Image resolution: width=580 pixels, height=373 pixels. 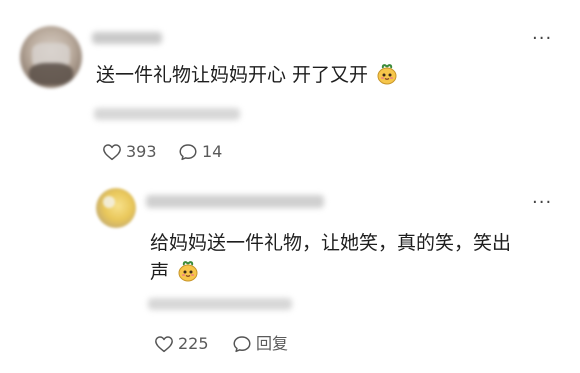 I want to click on comment-like-count: 393, so click(x=141, y=151).